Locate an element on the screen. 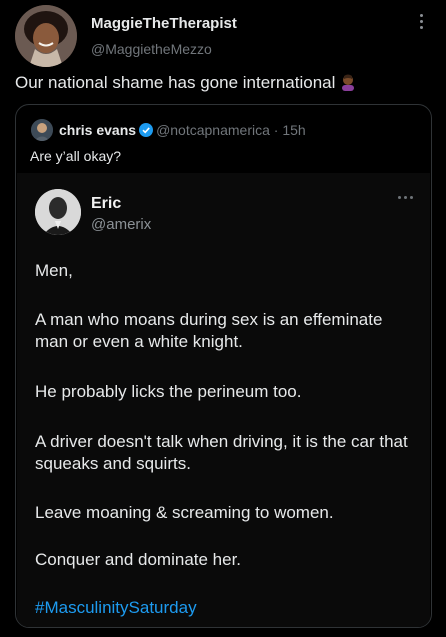  embedded-paragraph: Conquer and dominate her. is located at coordinates (138, 559).